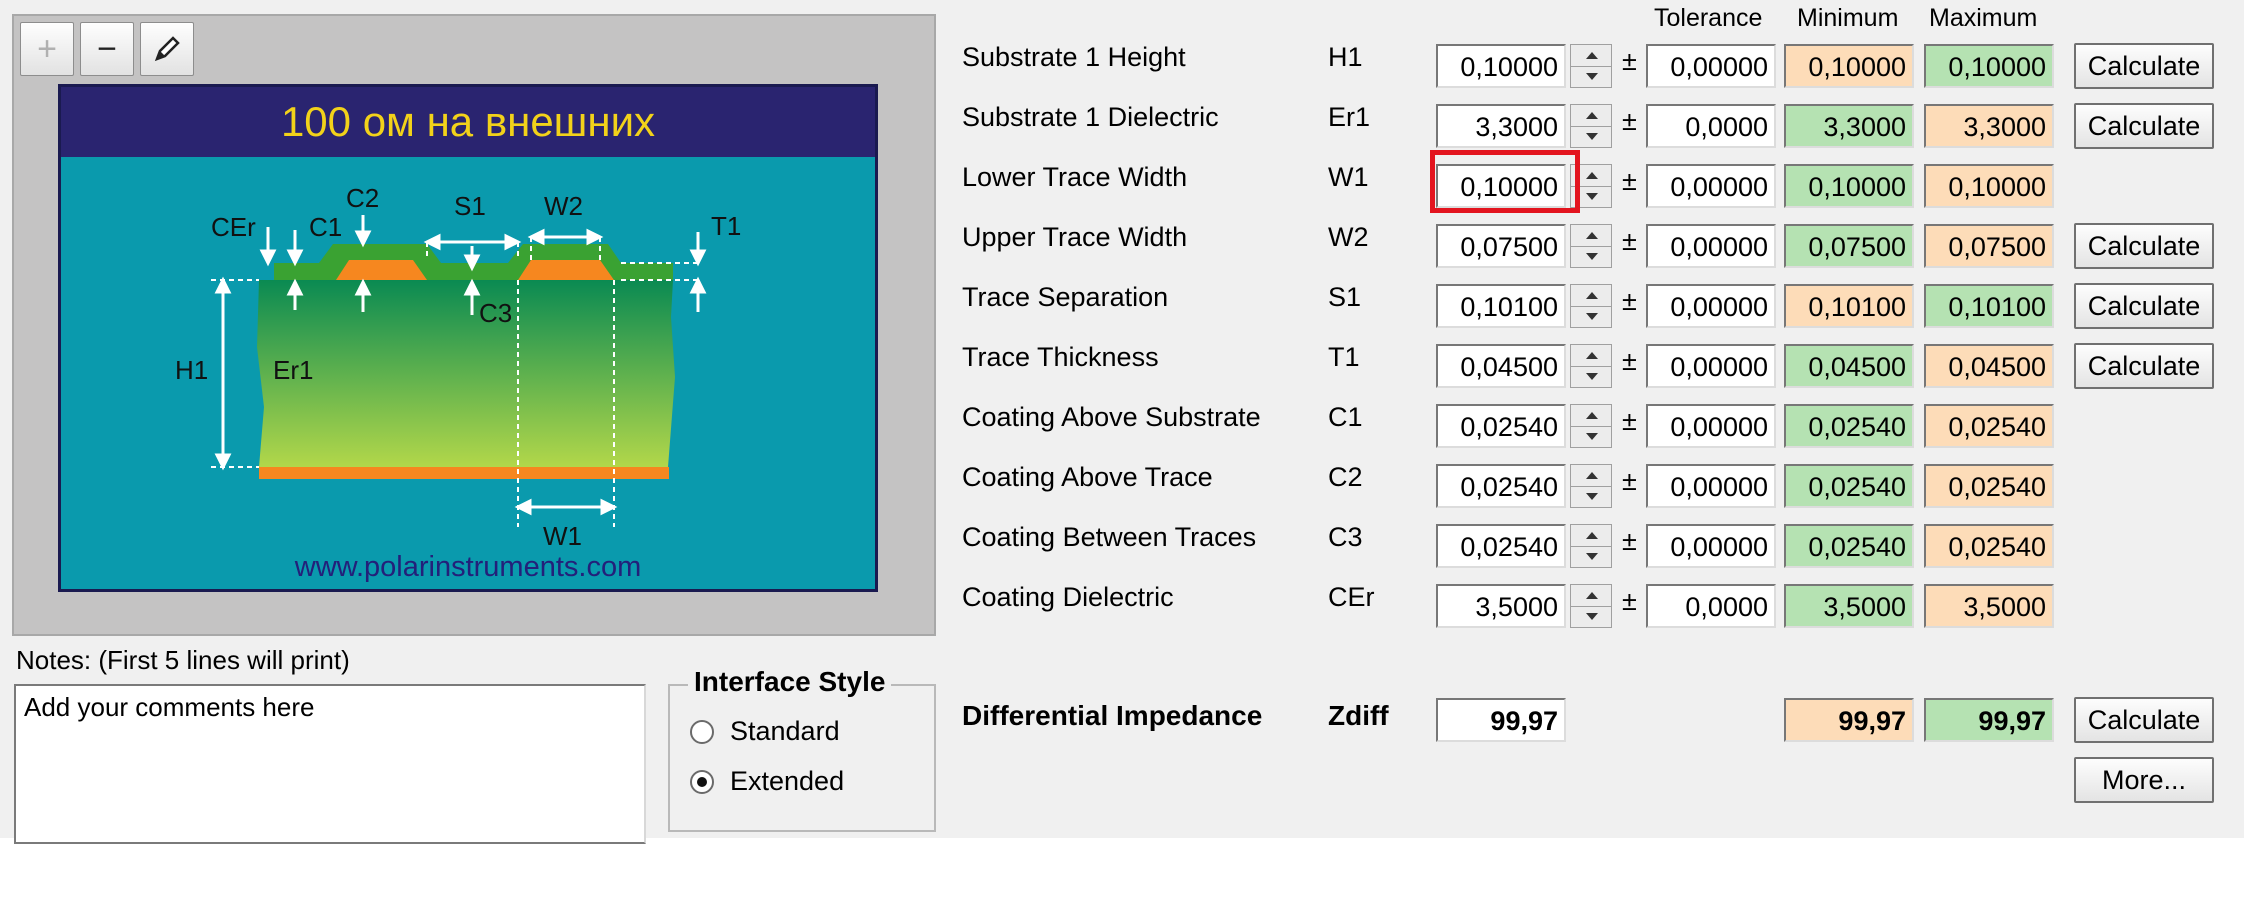  Describe the element at coordinates (1849, 366) in the screenshot. I see `minimum-value-t1: 0,04500` at that location.